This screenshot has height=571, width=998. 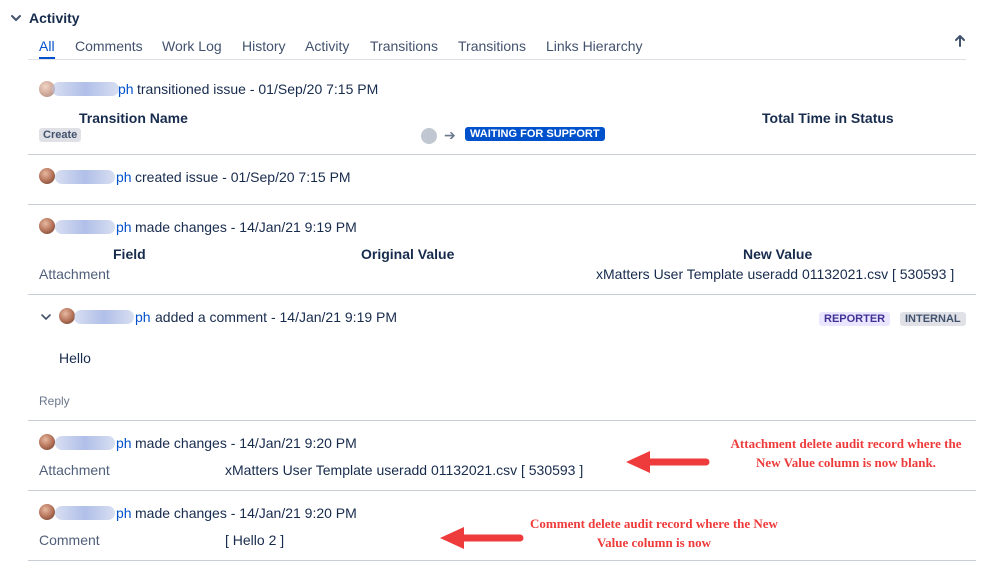 I want to click on status-lozenge-waiting: WAITING FOR SUPPORT, so click(x=535, y=134).